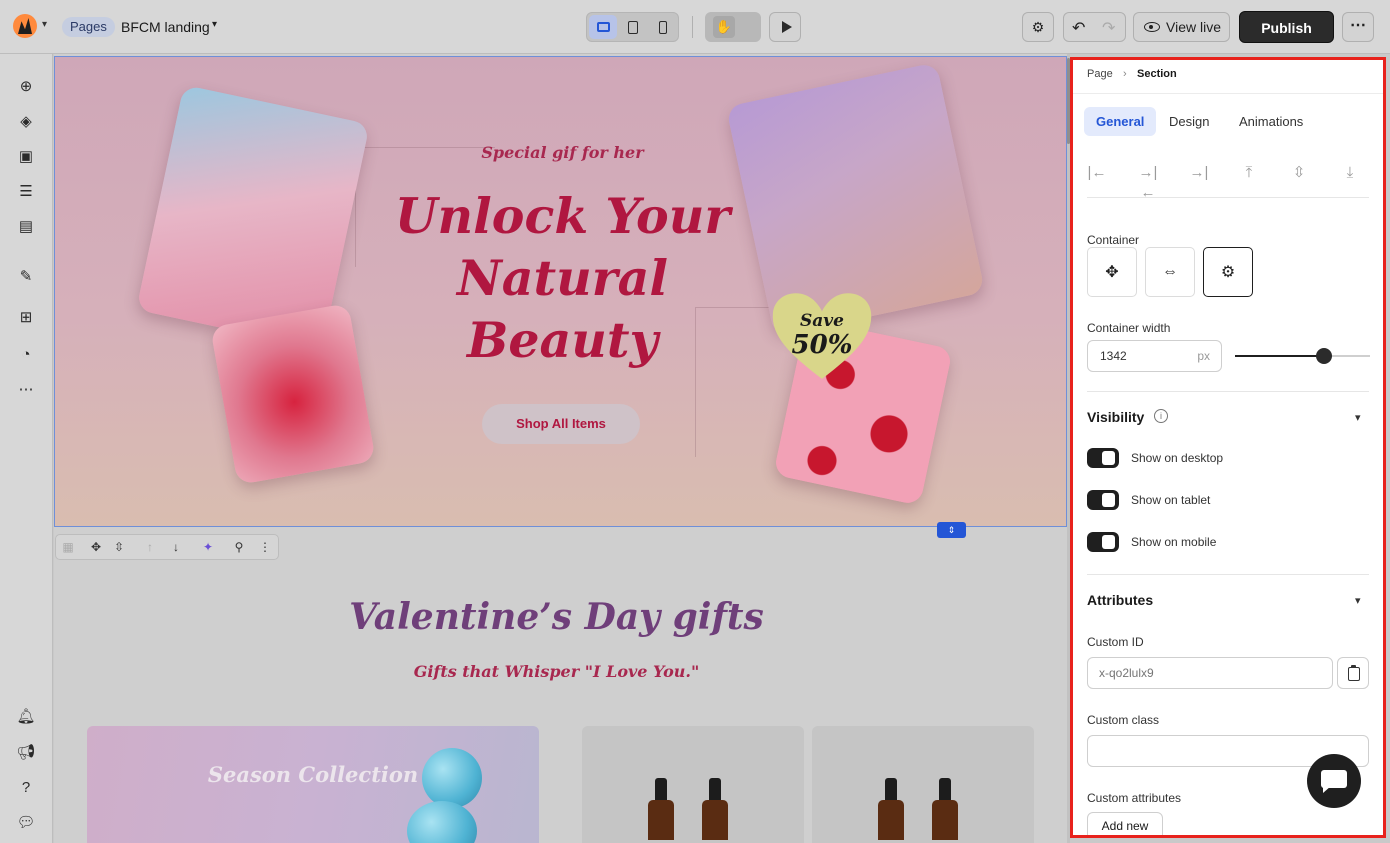  Describe the element at coordinates (822, 345) in the screenshot. I see `badge-discount-label: 50%` at that location.